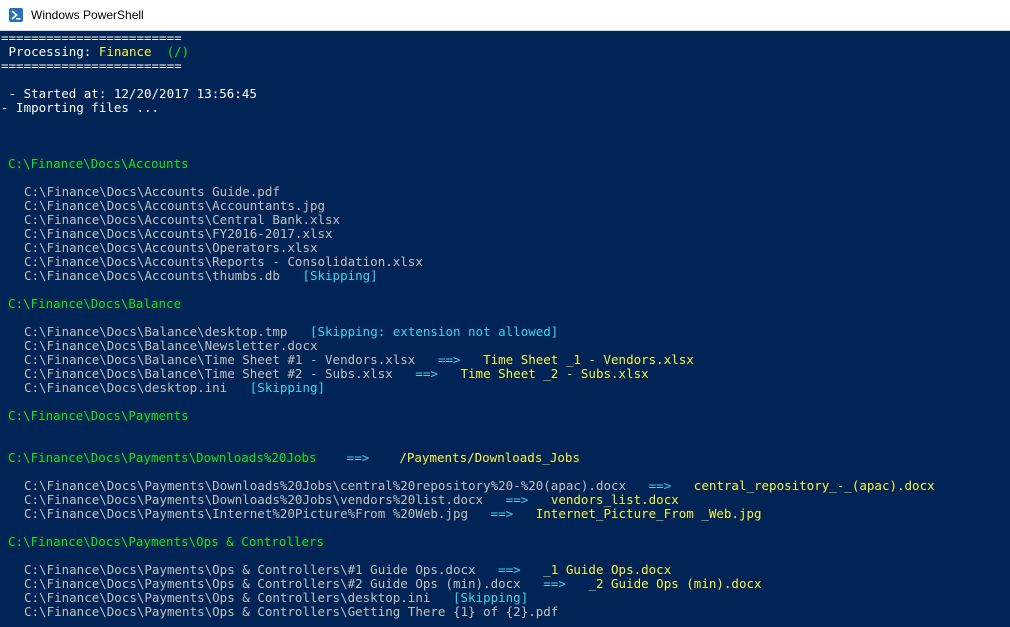  What do you see at coordinates (156, 331) in the screenshot?
I see `file-path: C:\Finance\Docs\Balance\desktop.tmp` at bounding box center [156, 331].